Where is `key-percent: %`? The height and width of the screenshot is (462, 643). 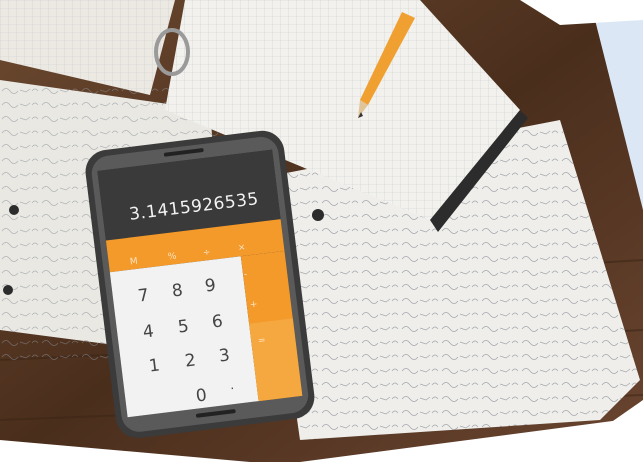
key-percent: % is located at coordinates (172, 257).